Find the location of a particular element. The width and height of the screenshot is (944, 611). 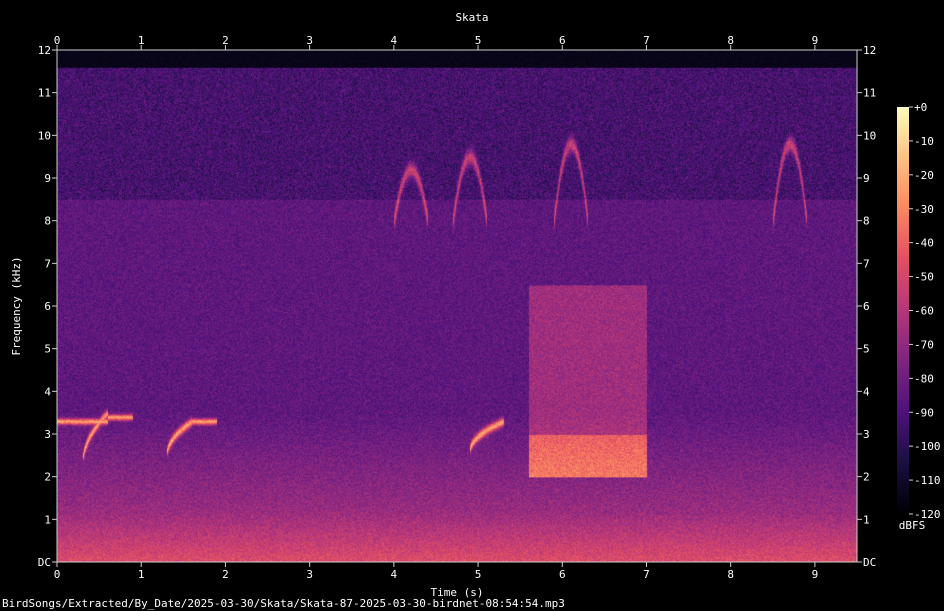

x-tick-label-top: 4 is located at coordinates (394, 40).